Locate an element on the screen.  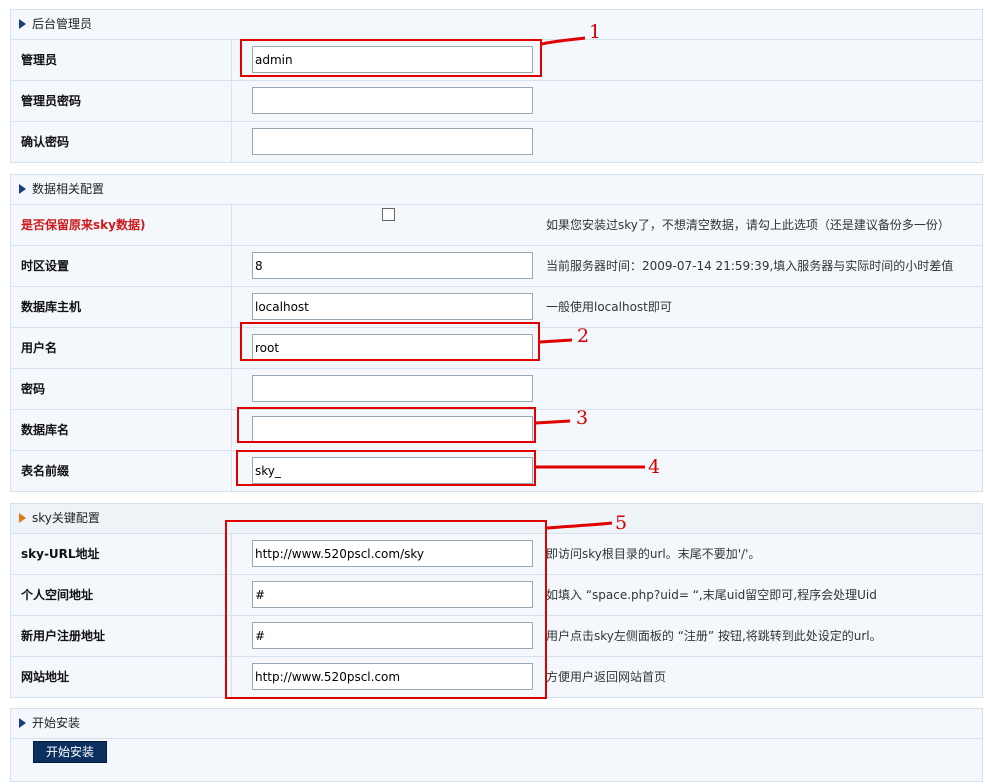
space-url-tip: 如填入 “space.php?uid= “,末尾uid留空即可,程序会处理Uid is located at coordinates (711, 595).